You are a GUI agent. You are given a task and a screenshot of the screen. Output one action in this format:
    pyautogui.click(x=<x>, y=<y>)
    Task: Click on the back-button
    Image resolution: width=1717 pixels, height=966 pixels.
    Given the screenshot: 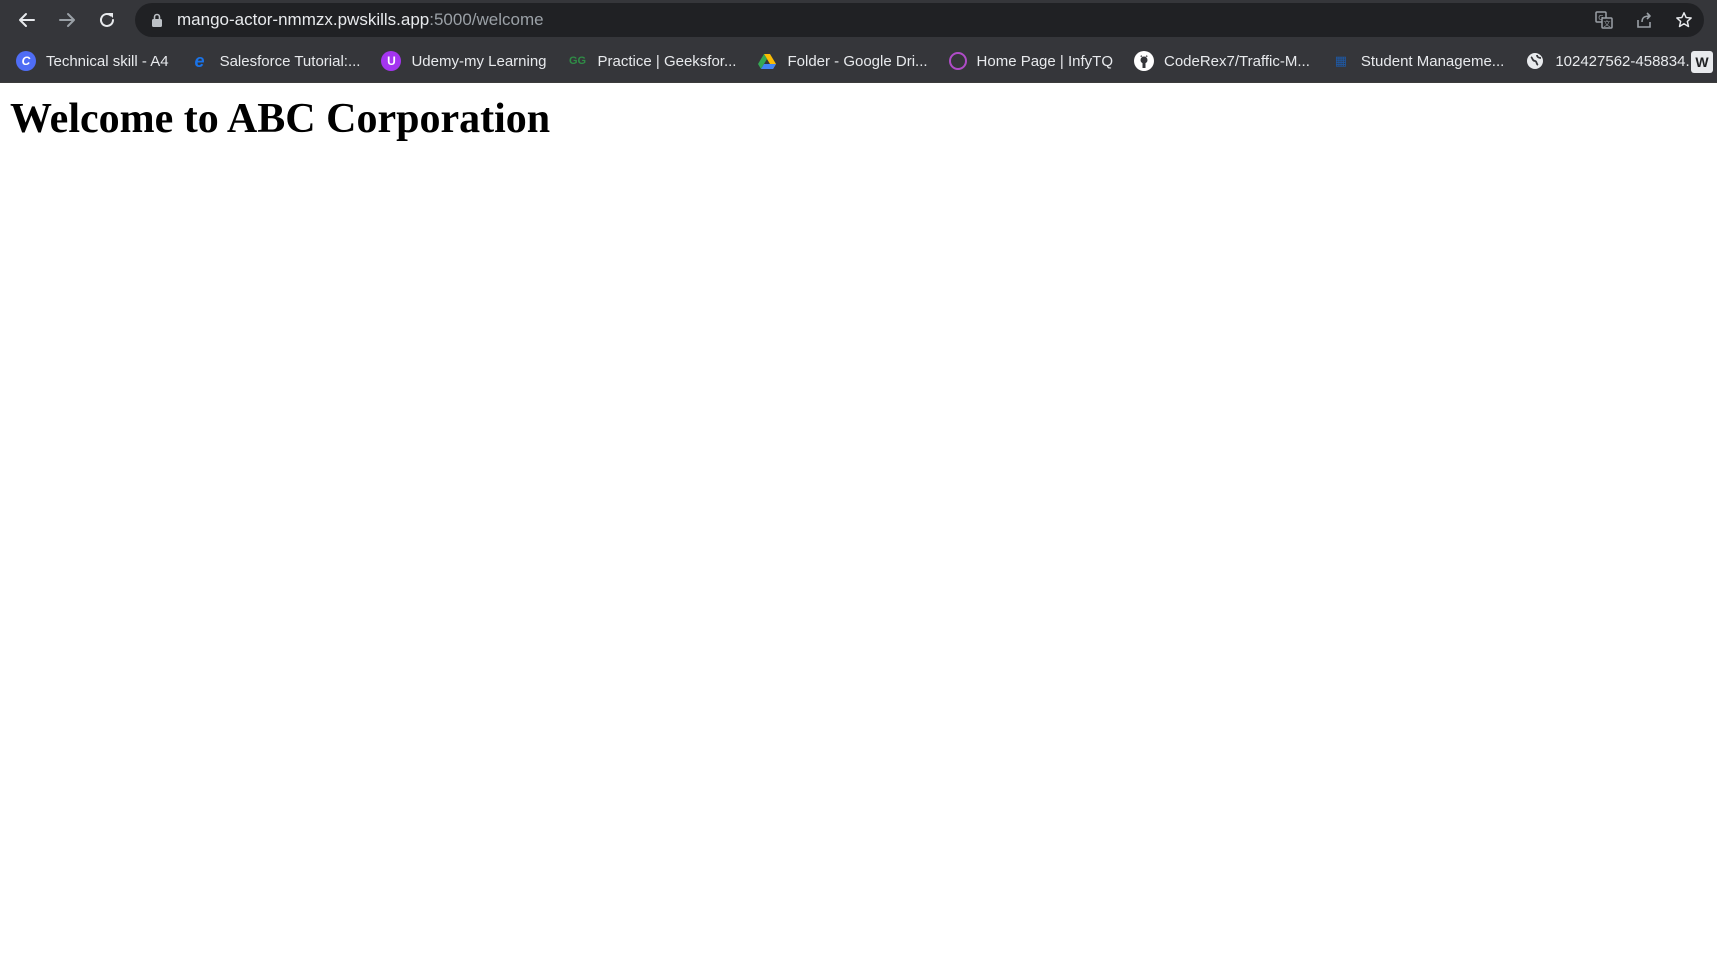 What is the action you would take?
    pyautogui.click(x=27, y=20)
    